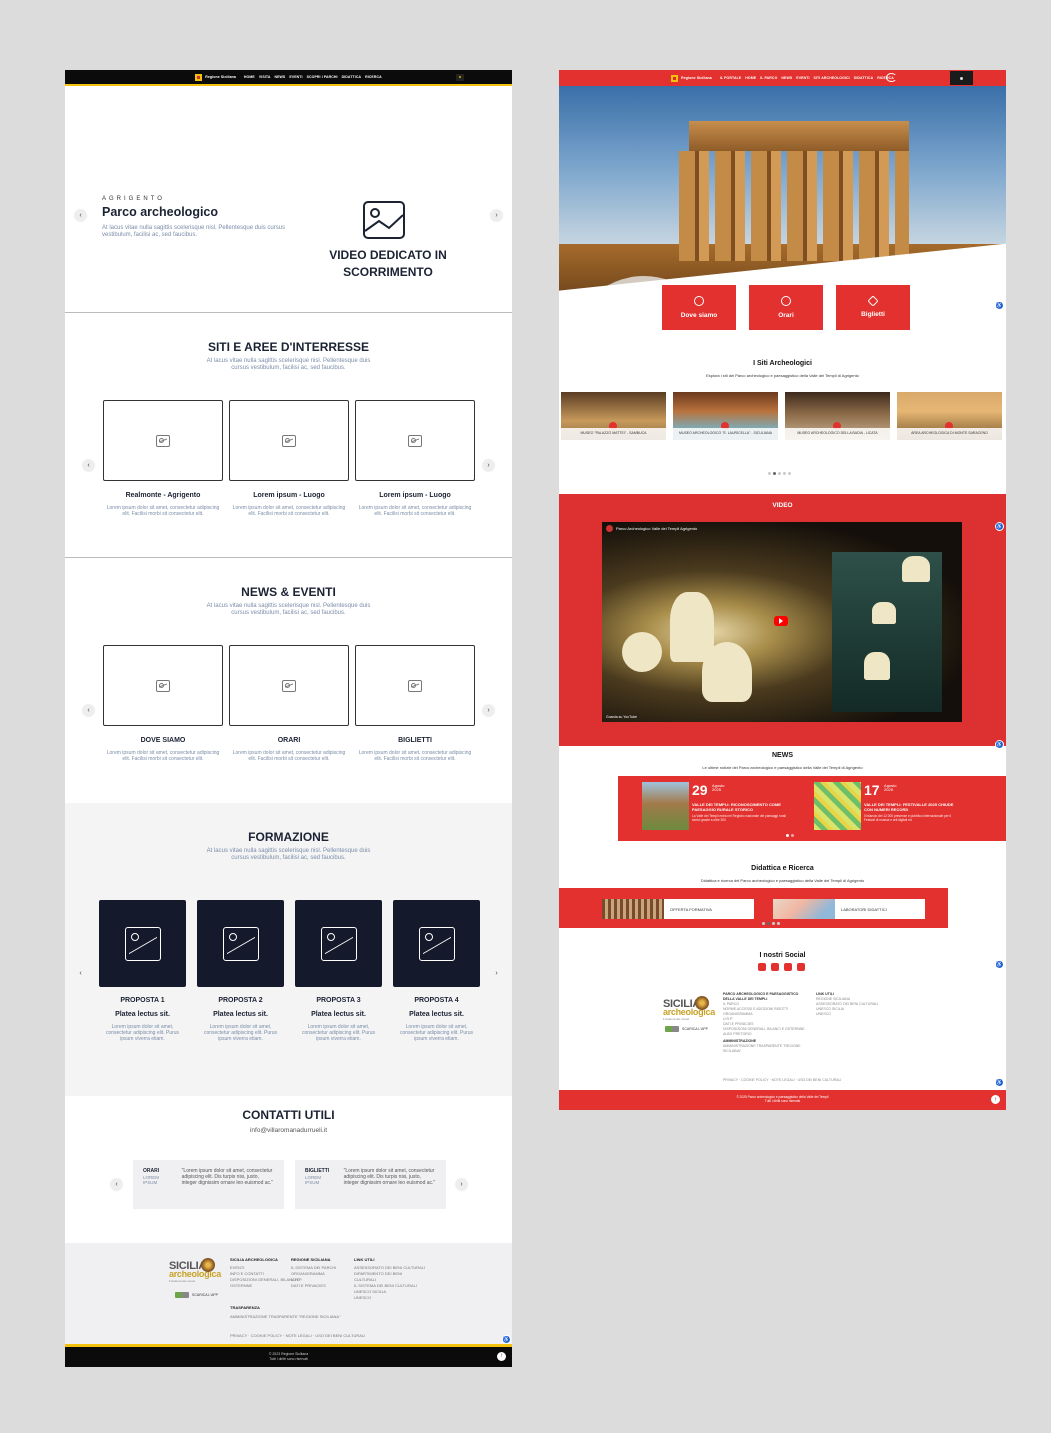 This screenshot has height=1433, width=1051. What do you see at coordinates (837, 434) in the screenshot?
I see `site-card-label: MUSEO ARCHEOLOGICO DELLA BADIA - LICATA` at bounding box center [837, 434].